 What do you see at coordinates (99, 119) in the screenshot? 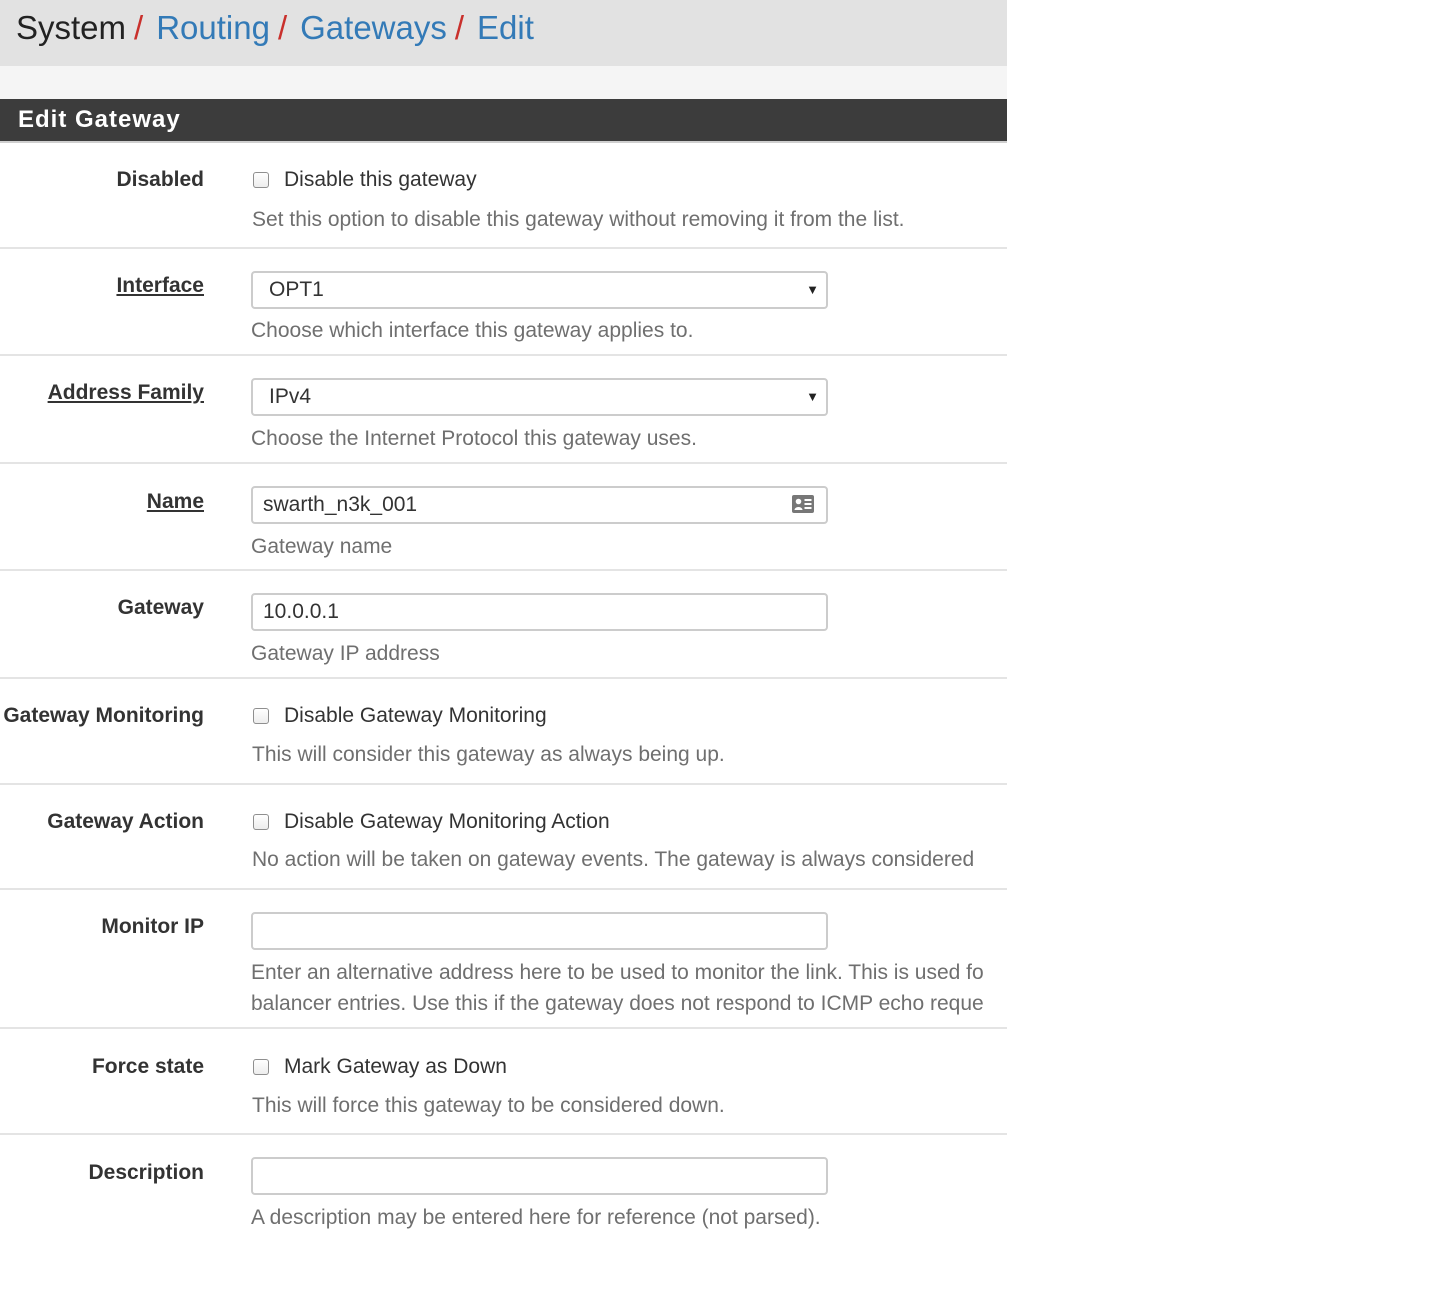
I see `panel-title: Edit Gateway` at bounding box center [99, 119].